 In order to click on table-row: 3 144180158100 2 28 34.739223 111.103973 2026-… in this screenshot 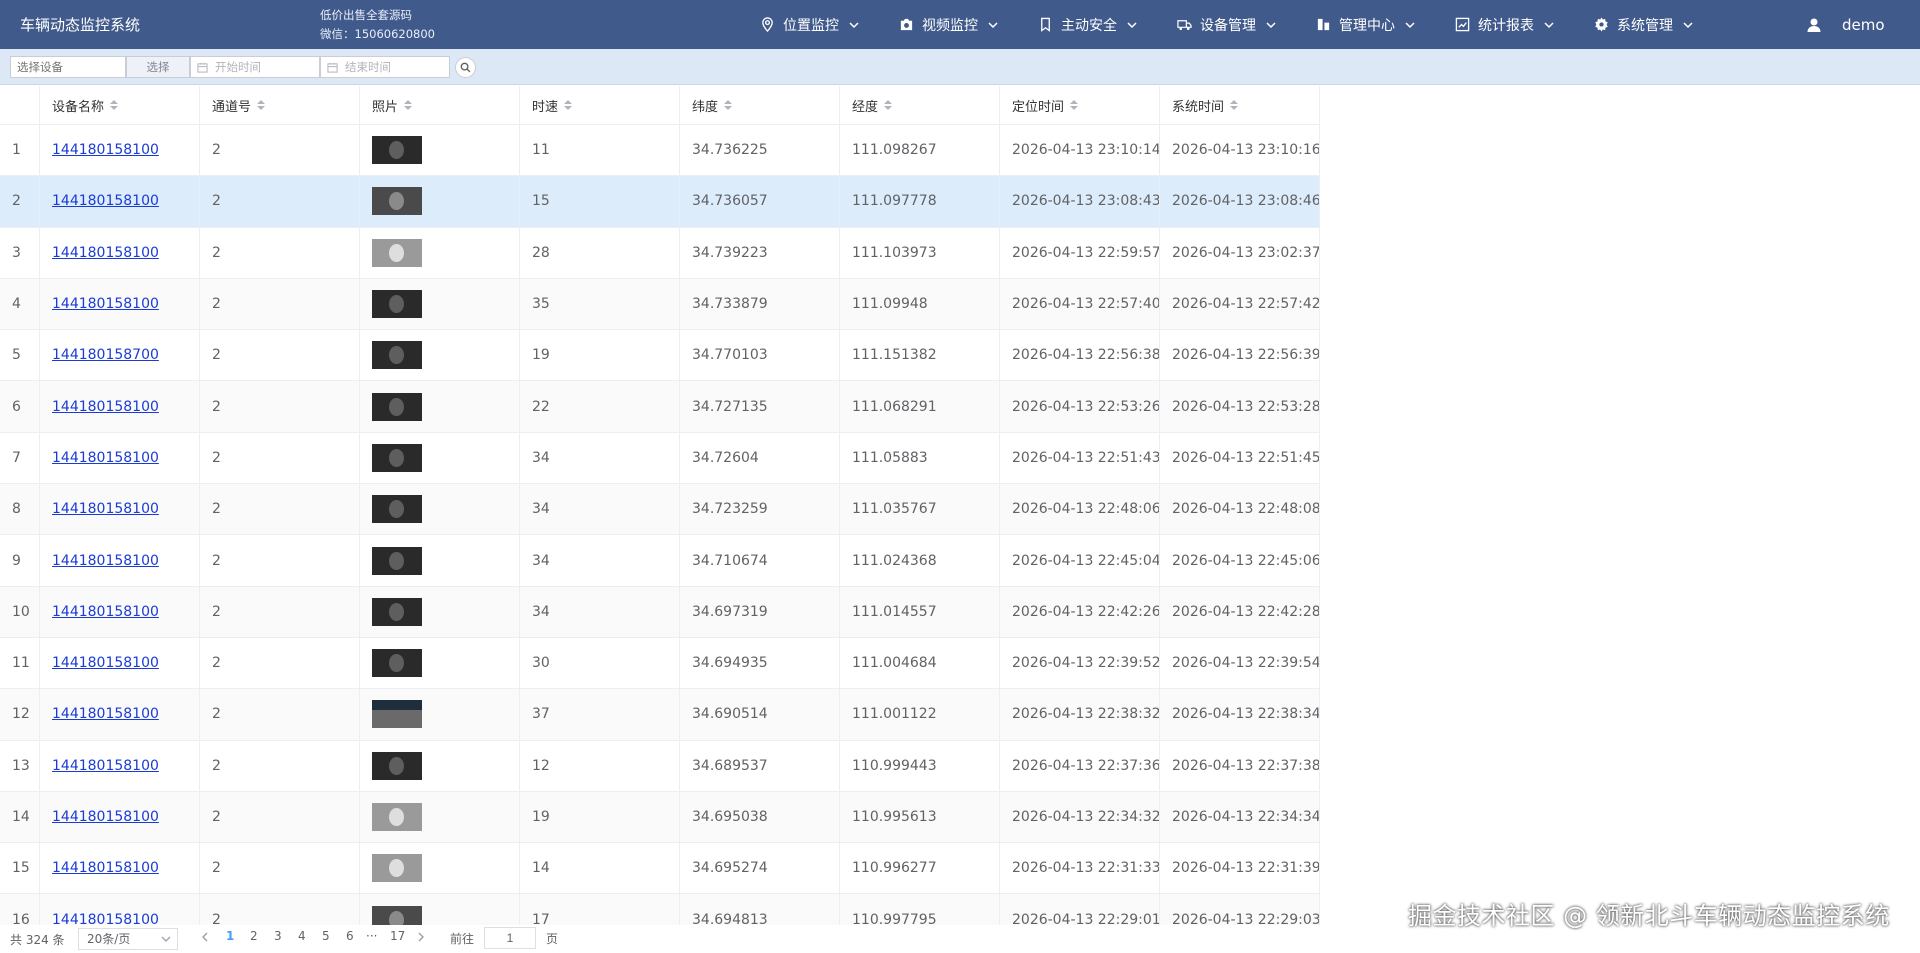, I will do `click(660, 253)`.